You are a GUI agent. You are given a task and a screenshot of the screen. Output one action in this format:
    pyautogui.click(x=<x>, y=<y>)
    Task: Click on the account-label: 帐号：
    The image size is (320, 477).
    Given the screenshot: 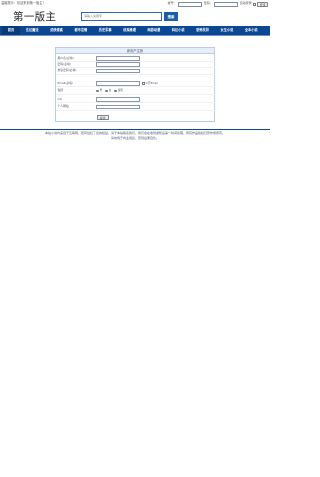 What is the action you would take?
    pyautogui.click(x=172, y=3)
    